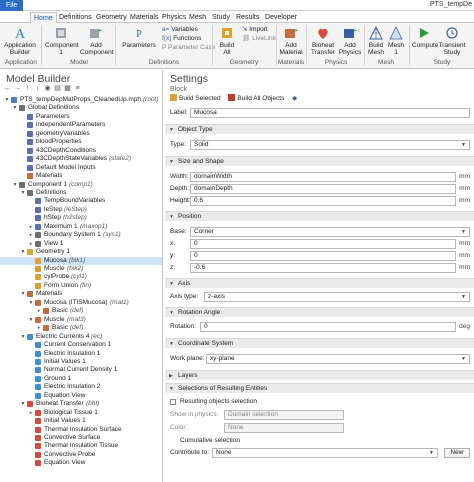 The height and width of the screenshot is (482, 474). I want to click on show-in-physics-select: Domain selection, so click(284, 415).